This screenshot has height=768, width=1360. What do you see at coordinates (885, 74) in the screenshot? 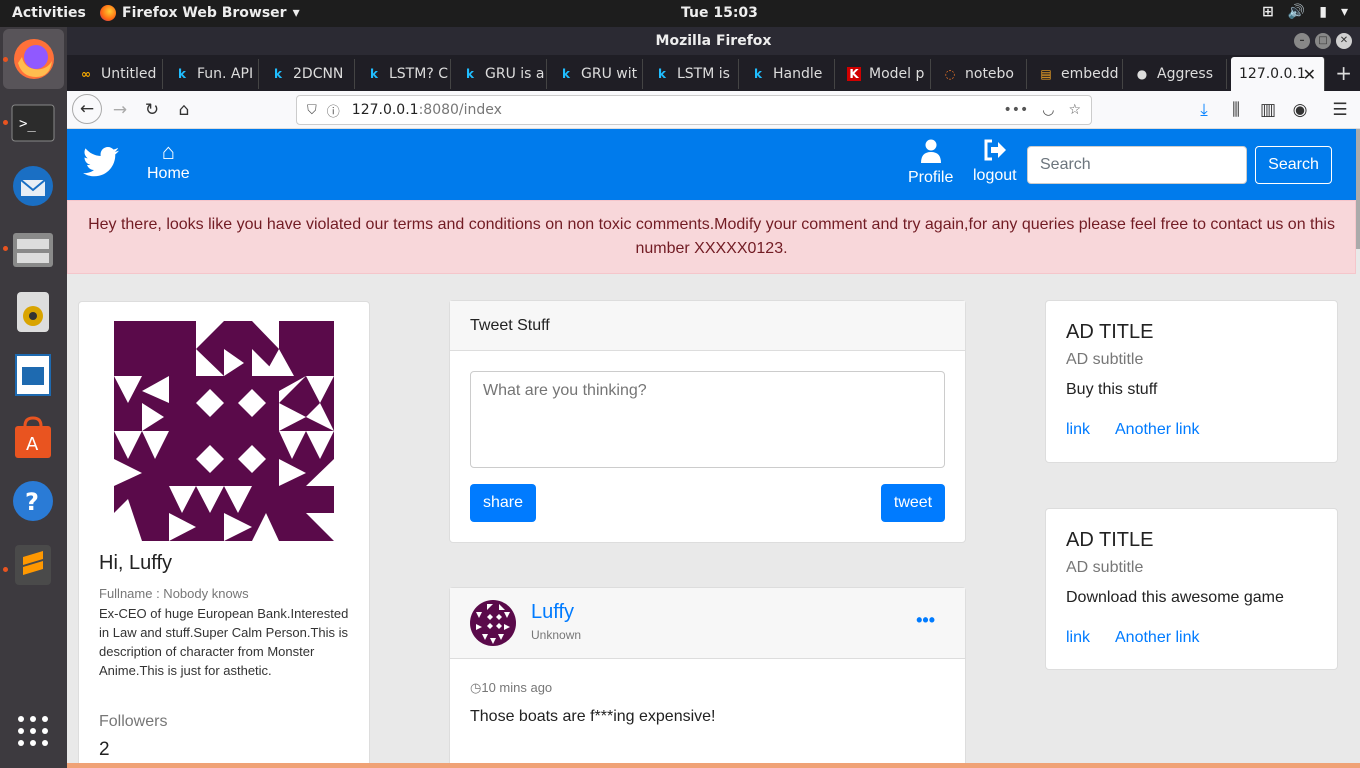
I see `tab-model: K Model p` at bounding box center [885, 74].